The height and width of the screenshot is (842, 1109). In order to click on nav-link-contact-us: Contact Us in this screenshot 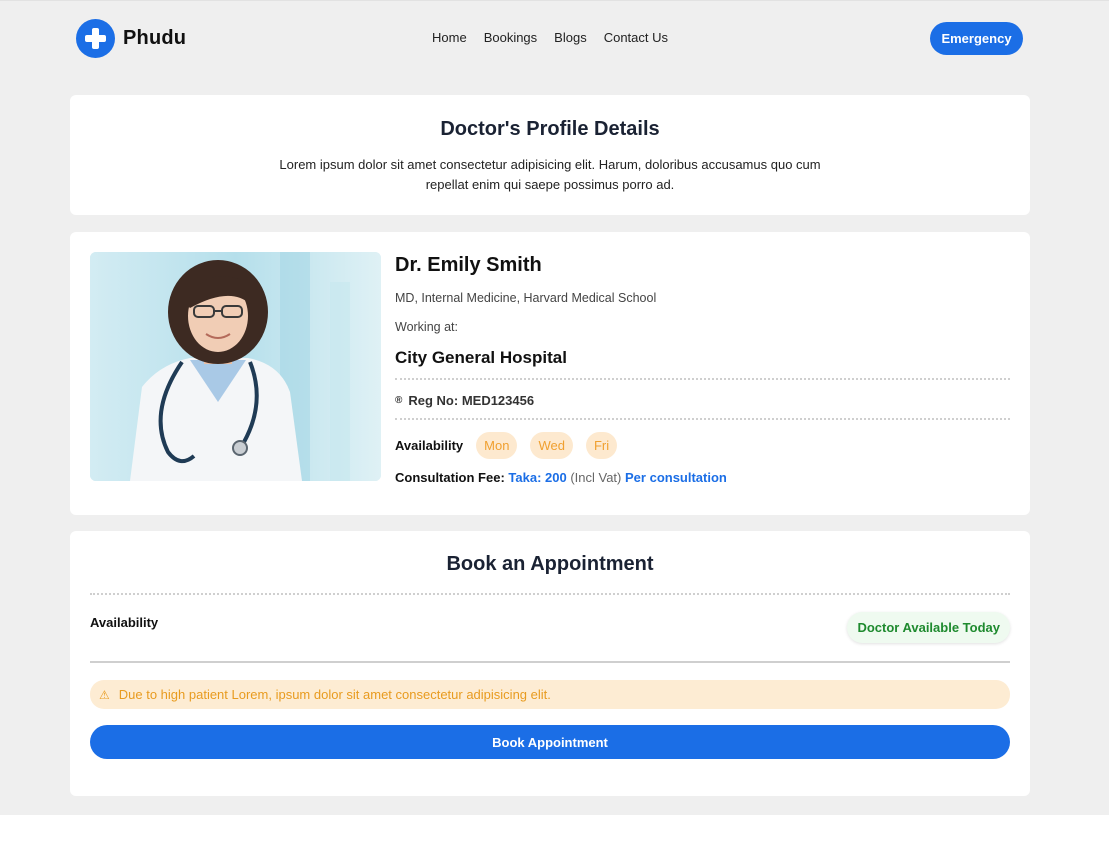, I will do `click(636, 37)`.